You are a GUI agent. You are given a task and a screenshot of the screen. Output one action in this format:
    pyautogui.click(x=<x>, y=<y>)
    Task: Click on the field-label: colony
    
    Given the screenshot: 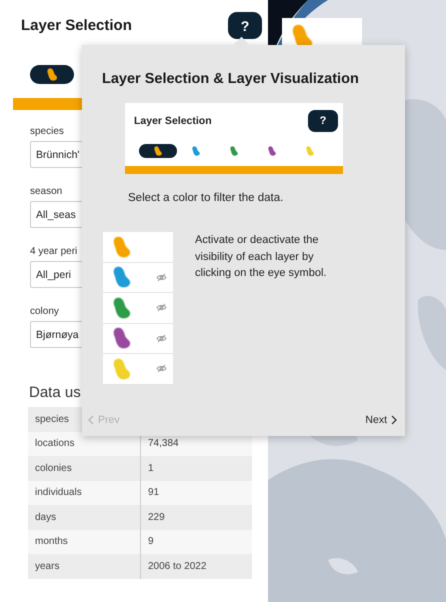 What is the action you would take?
    pyautogui.click(x=44, y=311)
    